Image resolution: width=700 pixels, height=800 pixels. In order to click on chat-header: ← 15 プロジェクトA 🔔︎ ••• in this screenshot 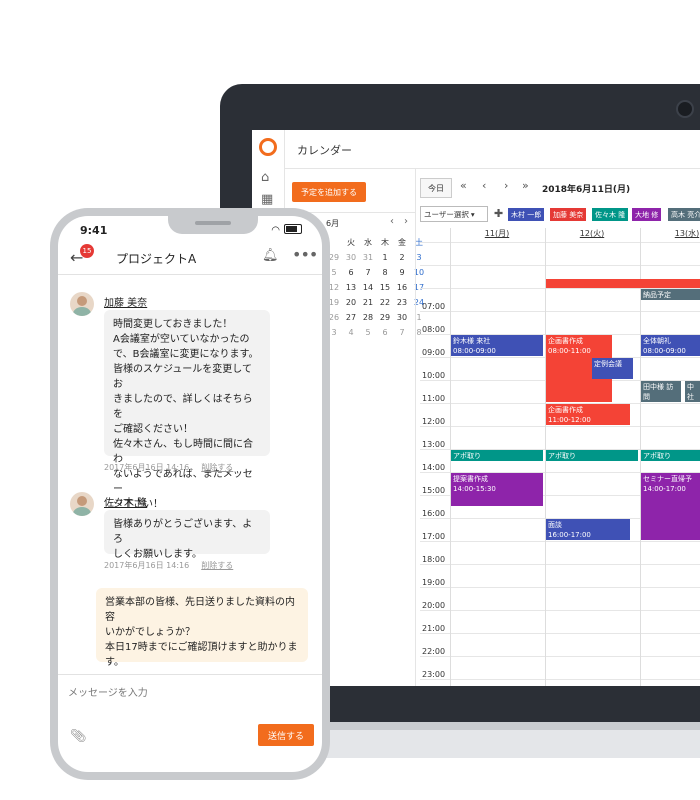, I will do `click(190, 258)`.